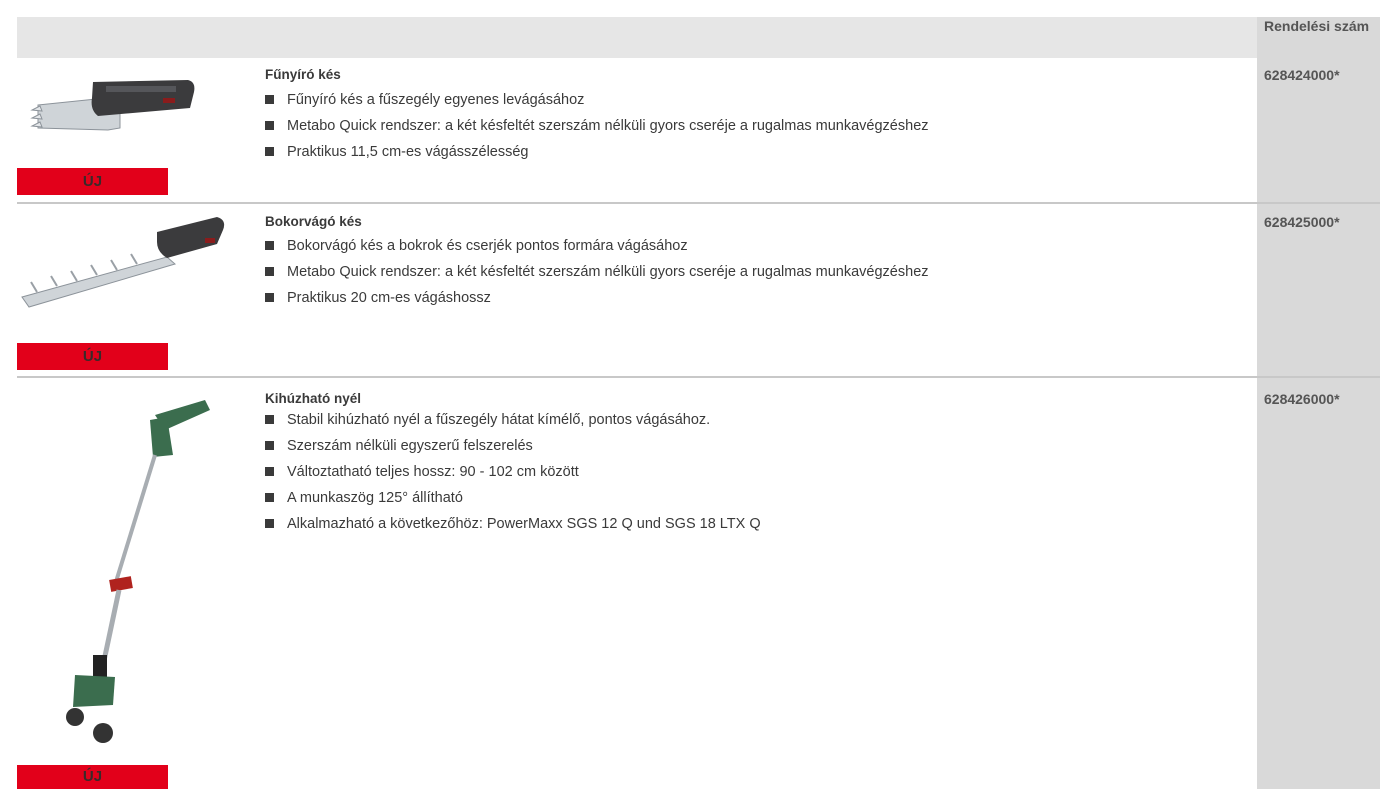 Image resolution: width=1380 pixels, height=789 pixels. I want to click on telescopic-handle-image, so click(138, 571).